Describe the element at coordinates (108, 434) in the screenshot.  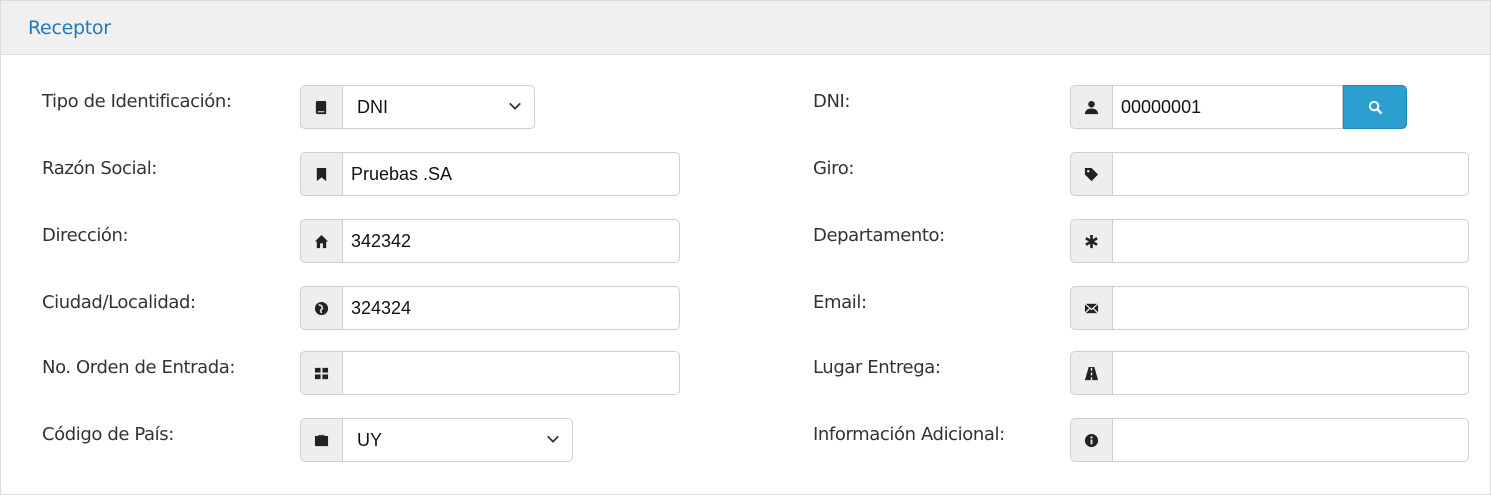
I see `codigo-pais-label: Código de País:` at that location.